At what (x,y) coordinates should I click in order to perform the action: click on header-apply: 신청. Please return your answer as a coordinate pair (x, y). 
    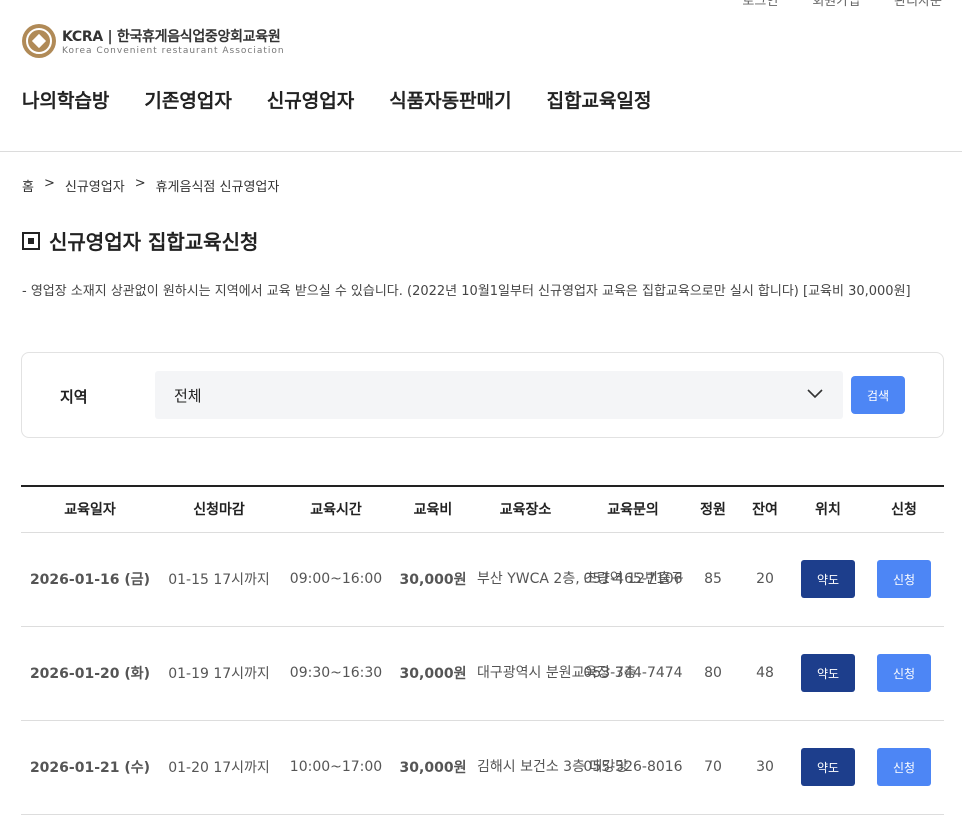
    Looking at the image, I should click on (904, 509).